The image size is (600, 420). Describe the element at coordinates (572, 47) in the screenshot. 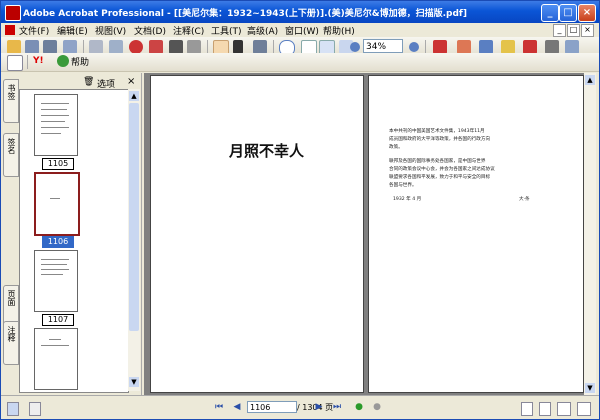

I see `display-tool-icon` at that location.